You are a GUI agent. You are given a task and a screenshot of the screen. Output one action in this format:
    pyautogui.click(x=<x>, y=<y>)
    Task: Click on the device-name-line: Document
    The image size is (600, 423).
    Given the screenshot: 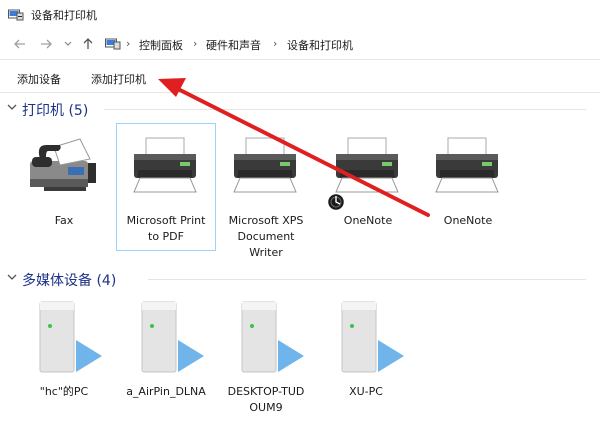 What is the action you would take?
    pyautogui.click(x=266, y=236)
    